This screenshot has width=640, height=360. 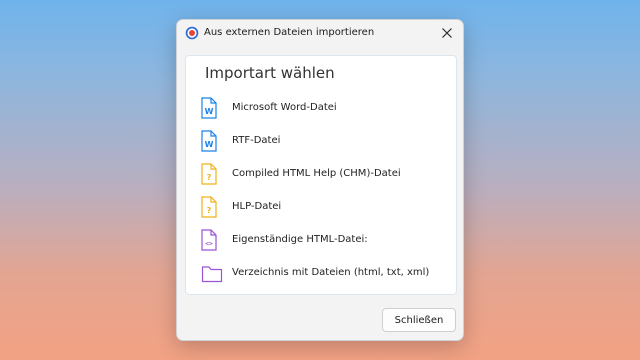 I want to click on window-title: Aus externen Dateien importieren, so click(x=289, y=32).